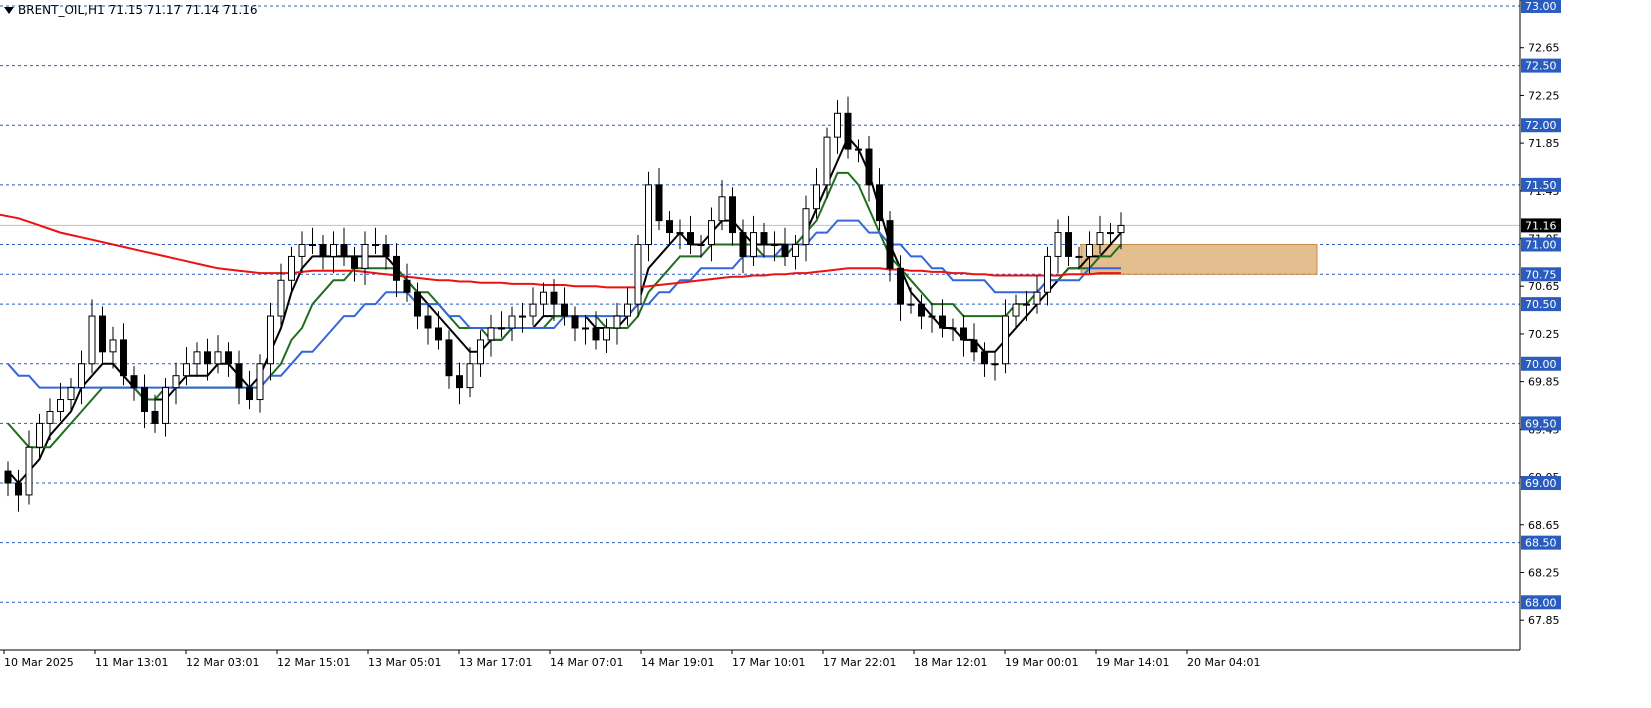 Image resolution: width=1651 pixels, height=708 pixels. Describe the element at coordinates (1541, 483) in the screenshot. I see `level-price-label: 69.00` at that location.